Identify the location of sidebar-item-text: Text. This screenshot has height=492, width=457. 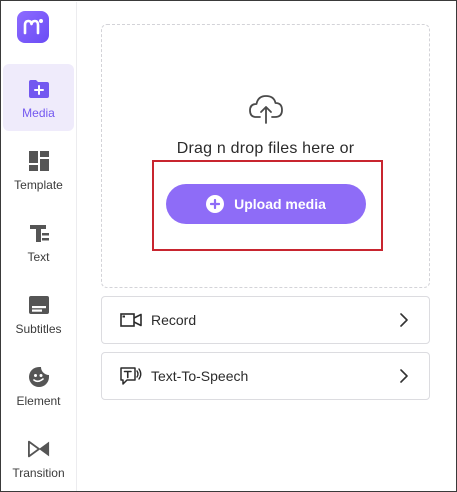
(38, 241).